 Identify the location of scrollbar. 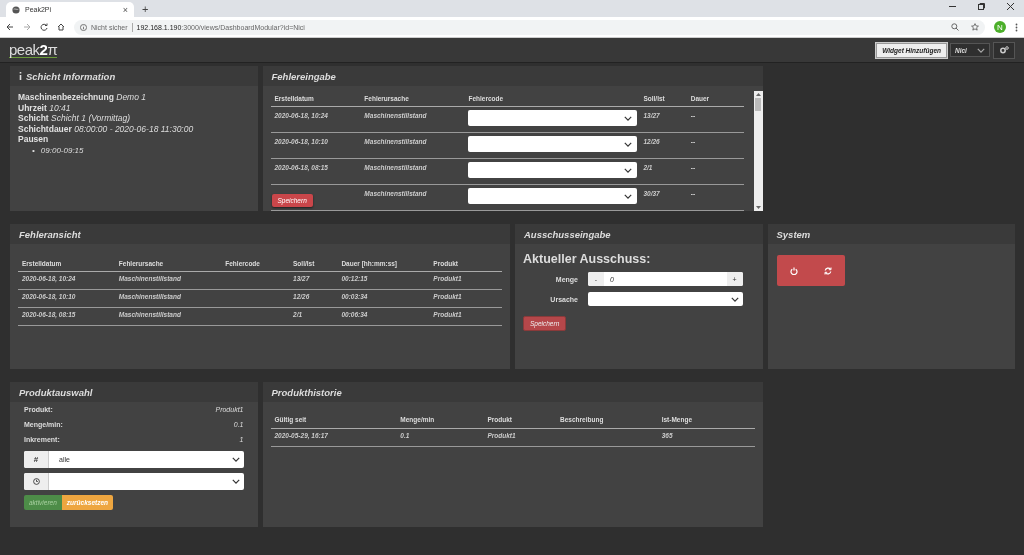
(758, 151).